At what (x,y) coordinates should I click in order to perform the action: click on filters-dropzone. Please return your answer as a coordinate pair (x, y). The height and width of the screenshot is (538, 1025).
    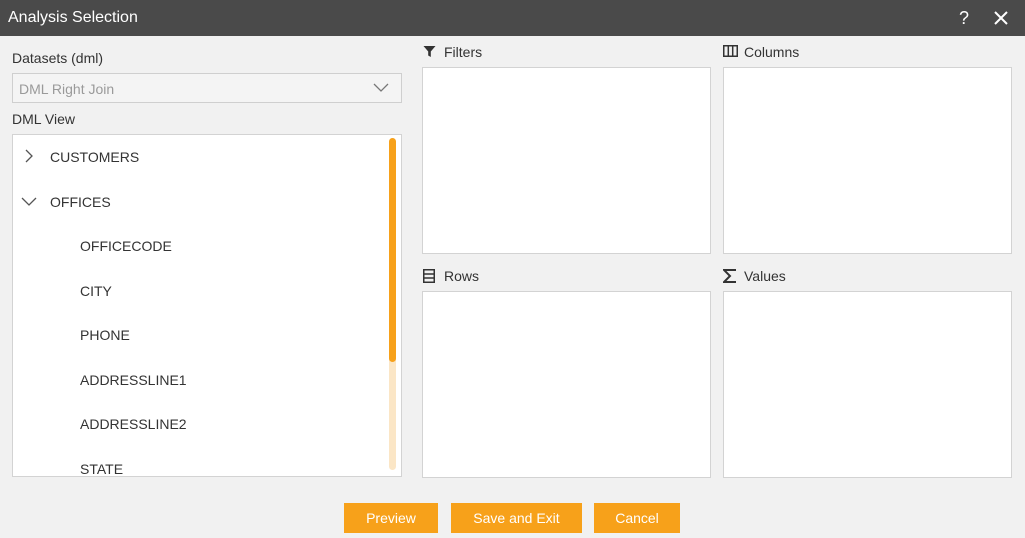
    Looking at the image, I should click on (566, 160).